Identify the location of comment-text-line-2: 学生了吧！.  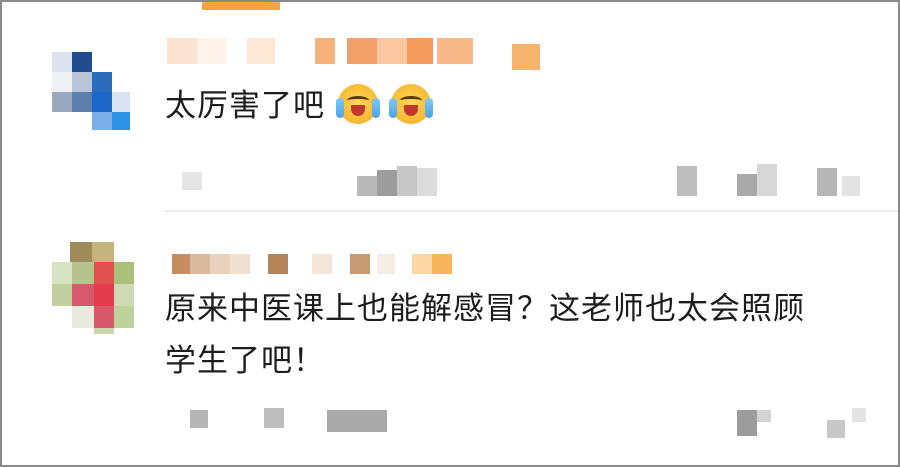
(245, 361).